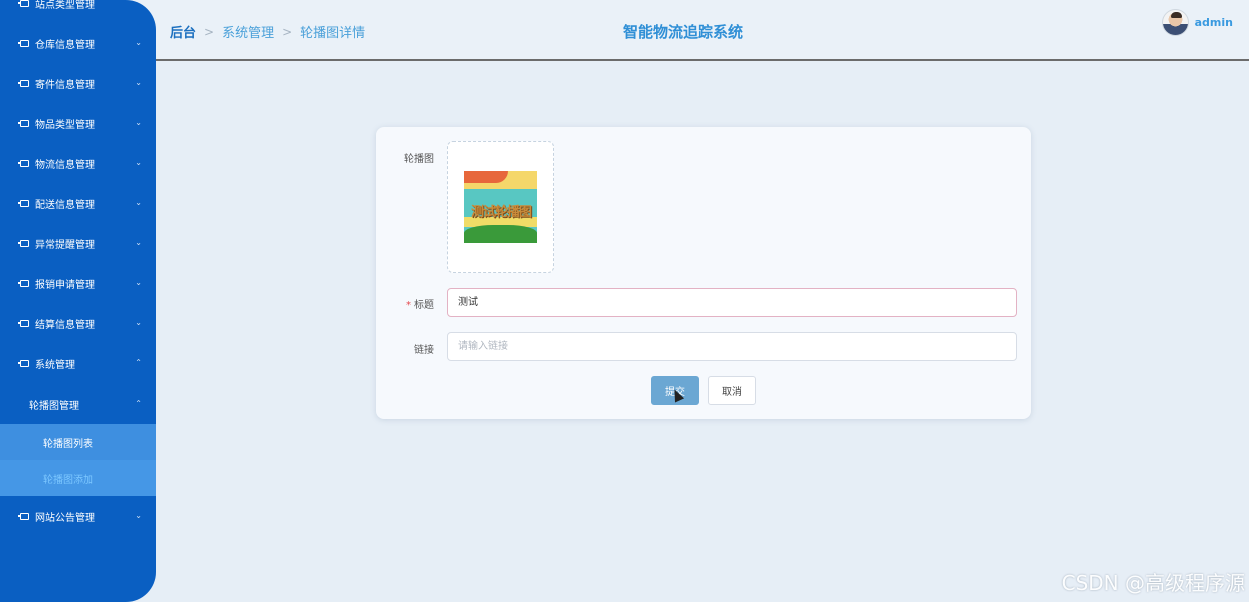 The image size is (1249, 602). I want to click on carousel-thumbnail: 测试轮播图, so click(500, 207).